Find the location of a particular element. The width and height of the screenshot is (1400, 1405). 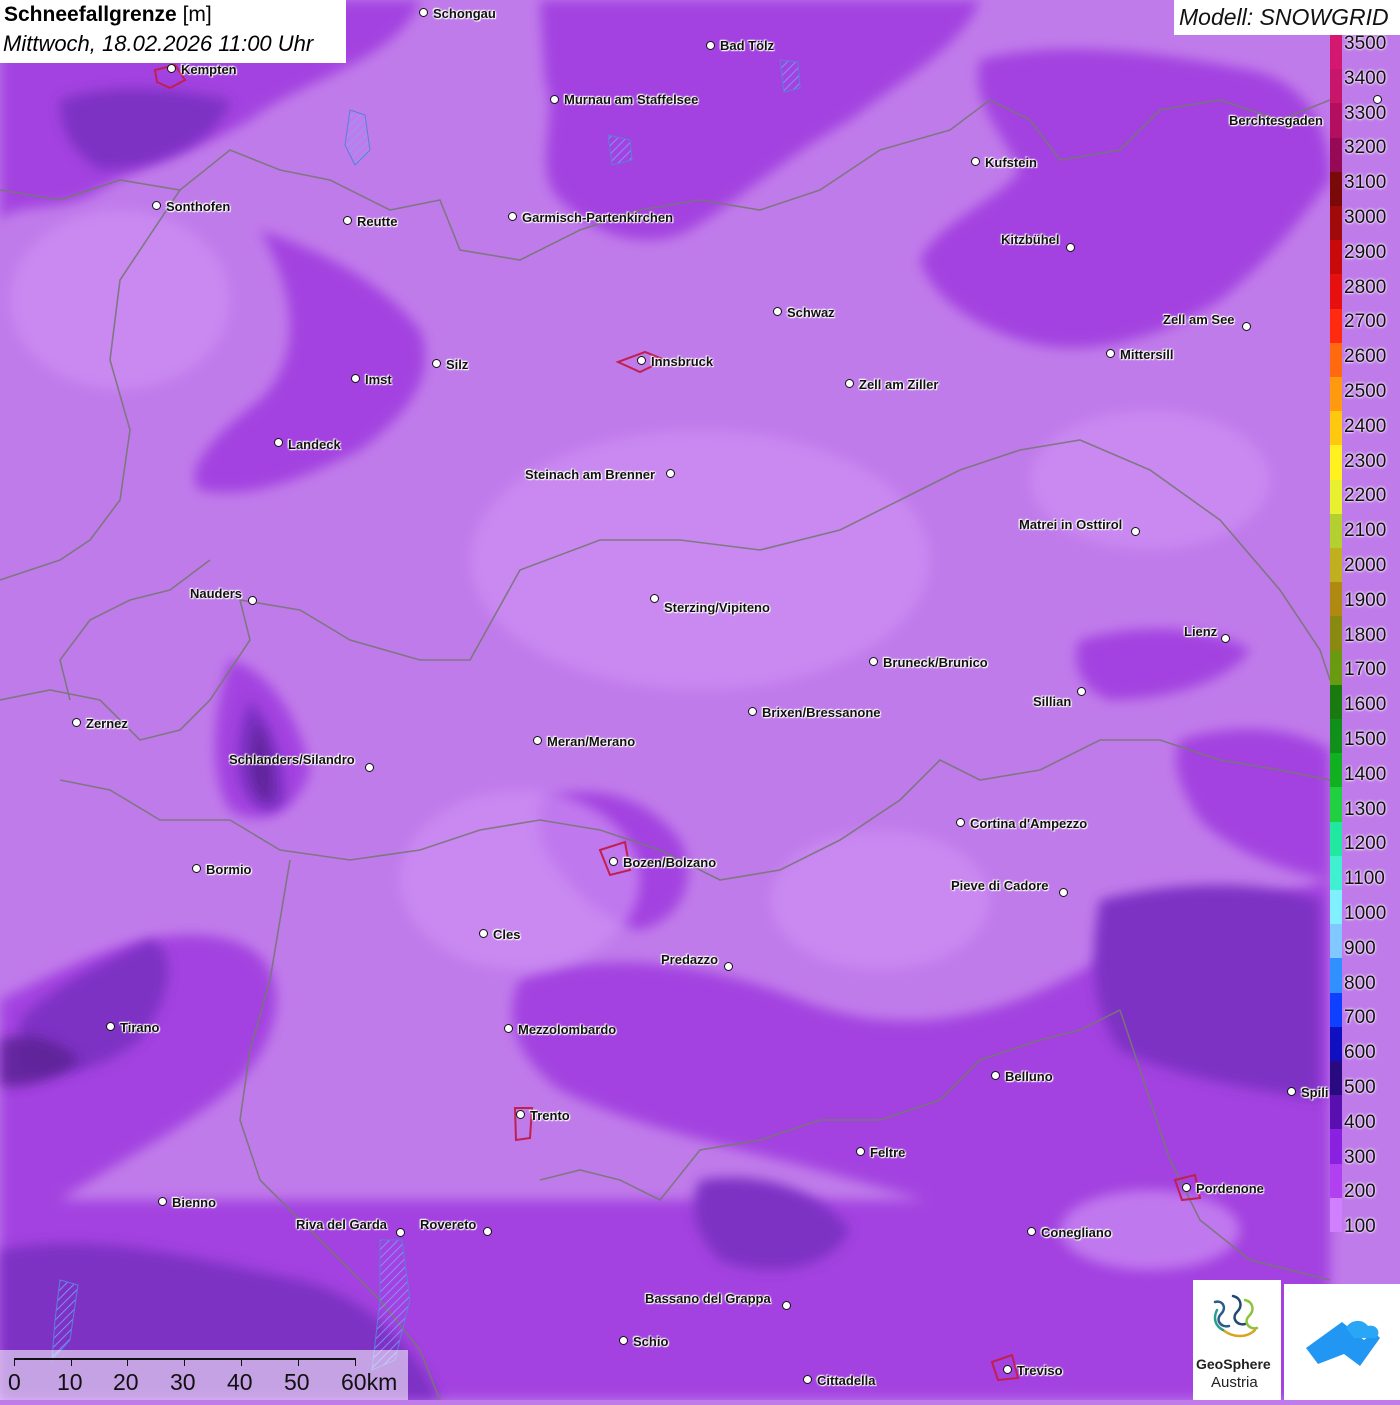

city-label: Schongau is located at coordinates (464, 13).